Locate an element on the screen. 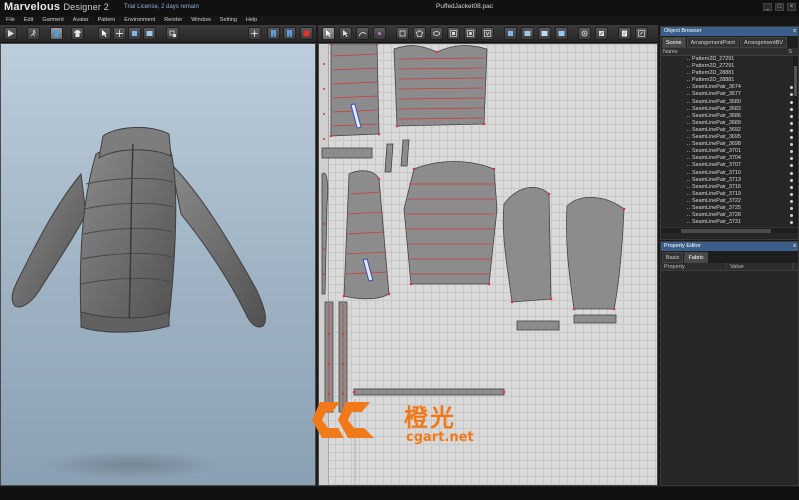 This screenshot has height=500, width=799. menu-pattern: Pattern is located at coordinates (107, 20).